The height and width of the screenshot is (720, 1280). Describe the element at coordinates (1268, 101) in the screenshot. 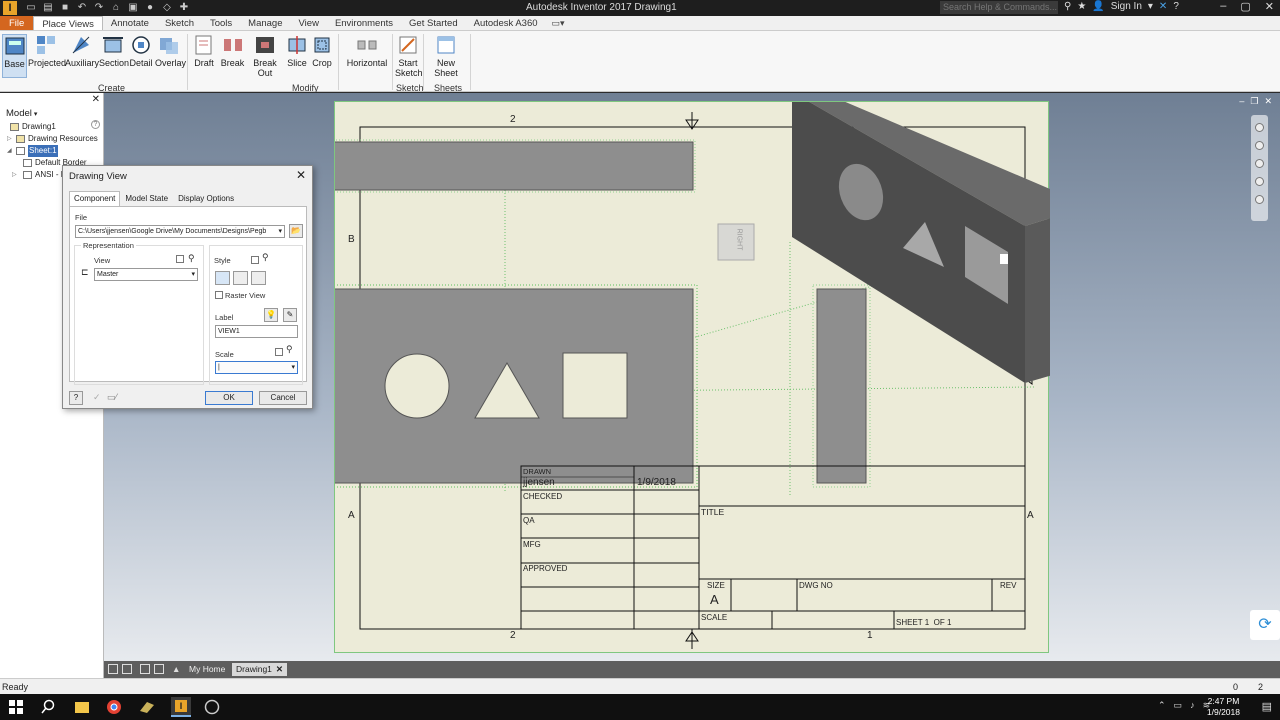

I see `canvas-close-button: ✕` at that location.